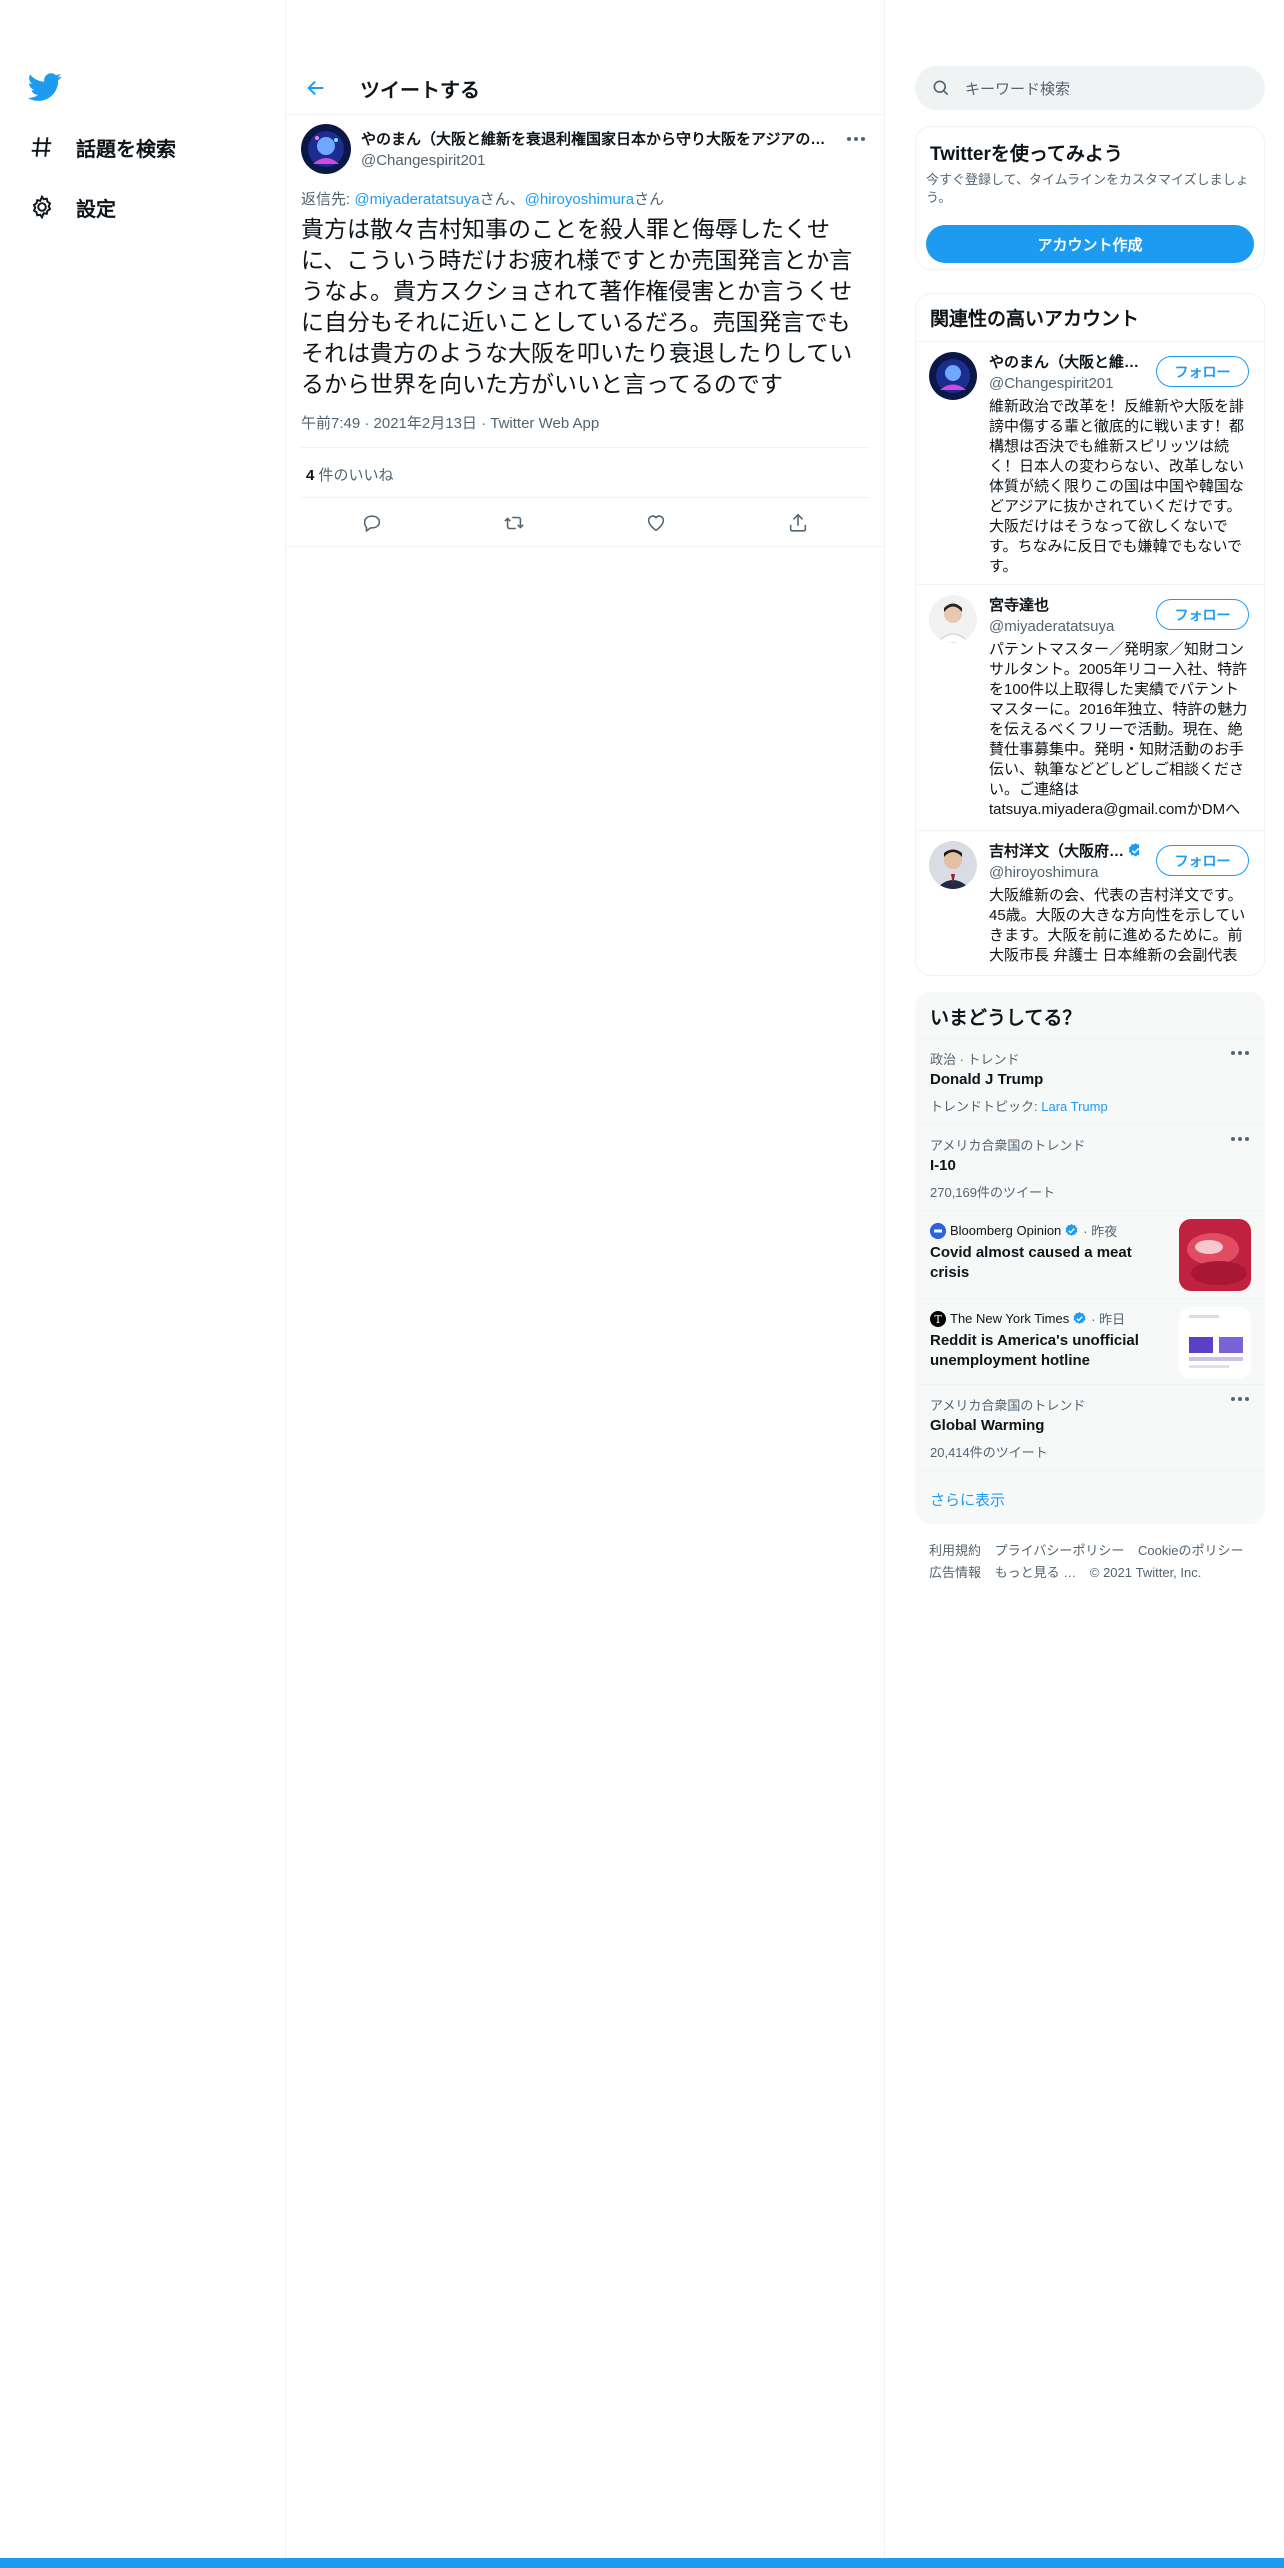 The width and height of the screenshot is (1284, 2568). Describe the element at coordinates (44, 87) in the screenshot. I see `twitter-bird-icon` at that location.